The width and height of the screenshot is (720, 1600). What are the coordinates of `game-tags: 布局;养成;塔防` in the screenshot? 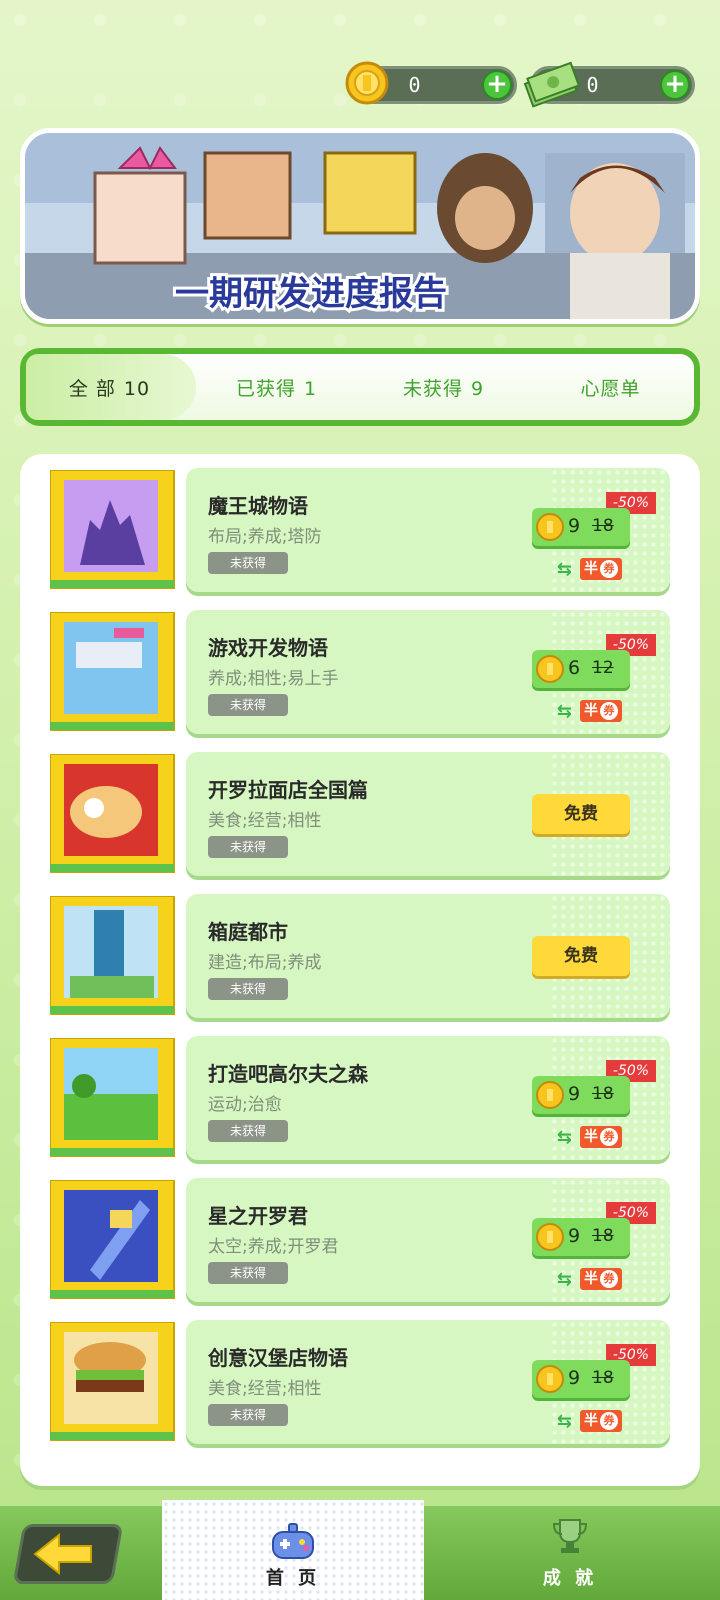 It's located at (265, 537).